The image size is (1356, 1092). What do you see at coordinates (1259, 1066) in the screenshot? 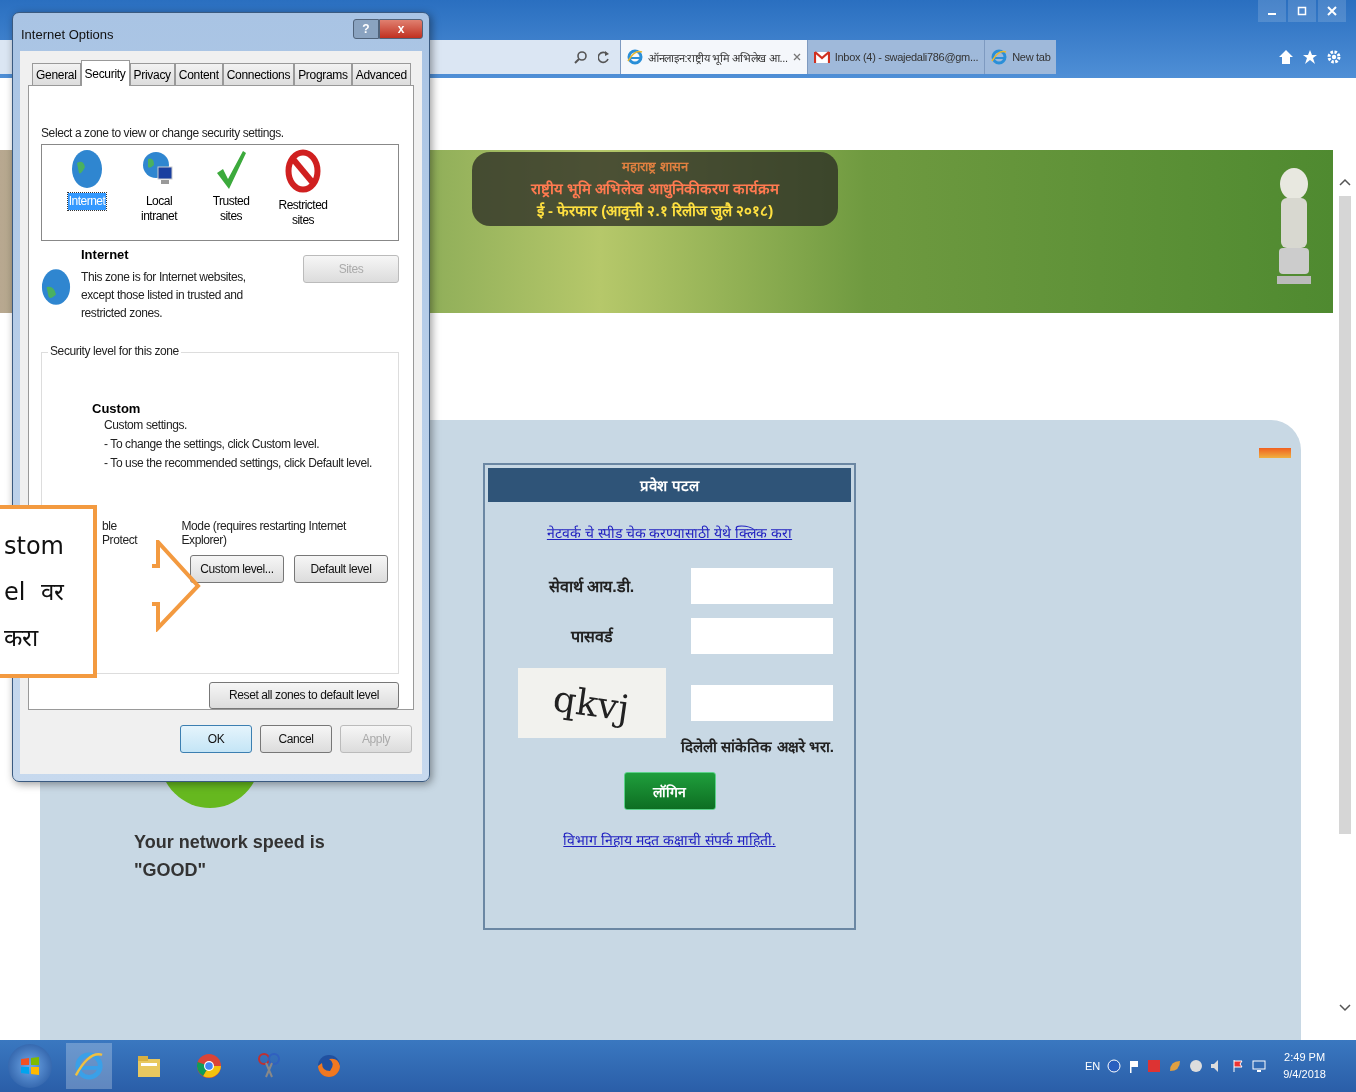
I see `display-icon` at bounding box center [1259, 1066].